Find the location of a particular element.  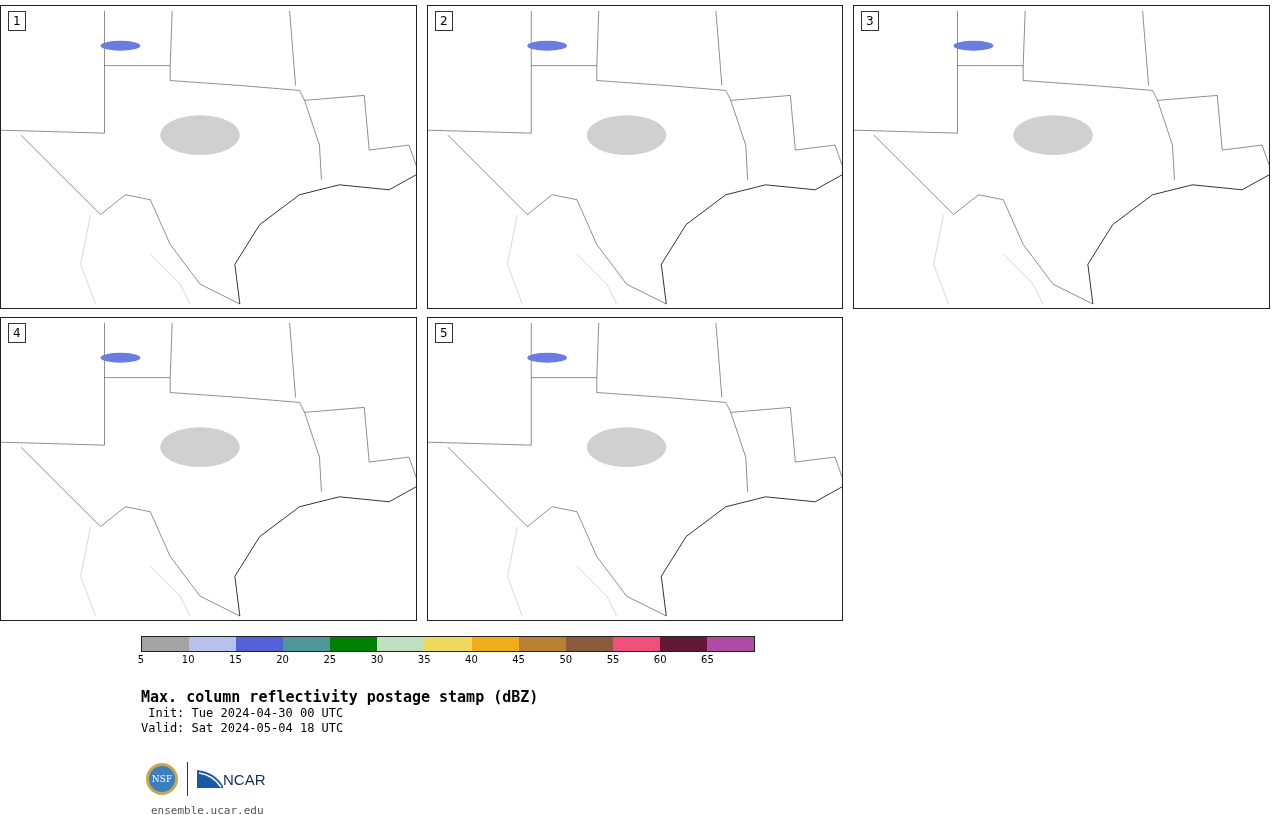

website-url: ensemble.ucar.edu is located at coordinates (208, 809).